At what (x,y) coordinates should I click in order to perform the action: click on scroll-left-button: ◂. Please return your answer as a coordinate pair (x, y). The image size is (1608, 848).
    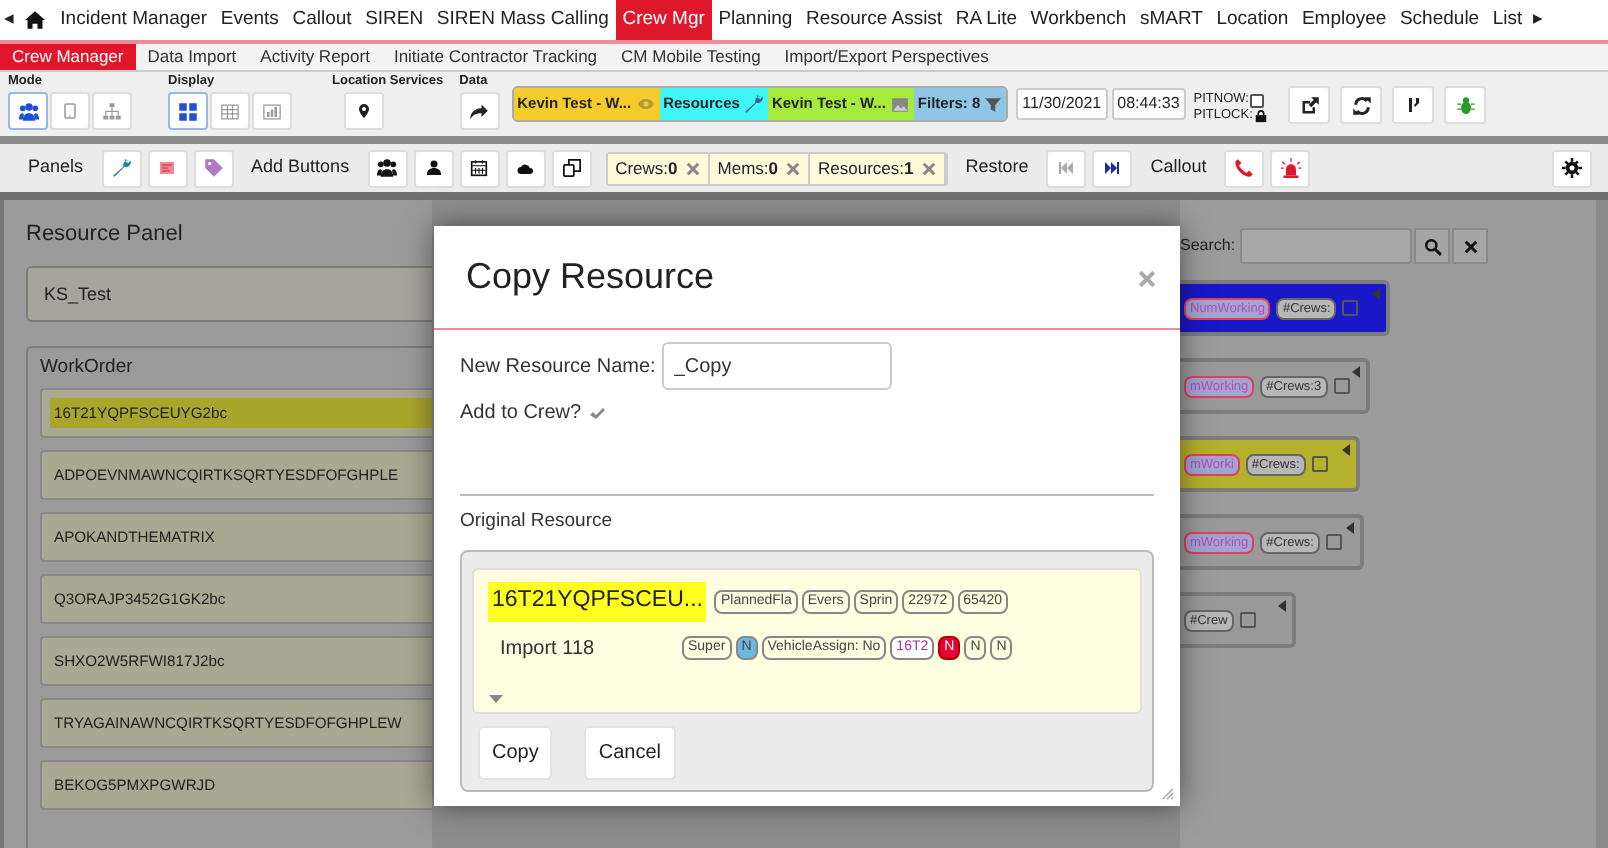
    Looking at the image, I should click on (9, 20).